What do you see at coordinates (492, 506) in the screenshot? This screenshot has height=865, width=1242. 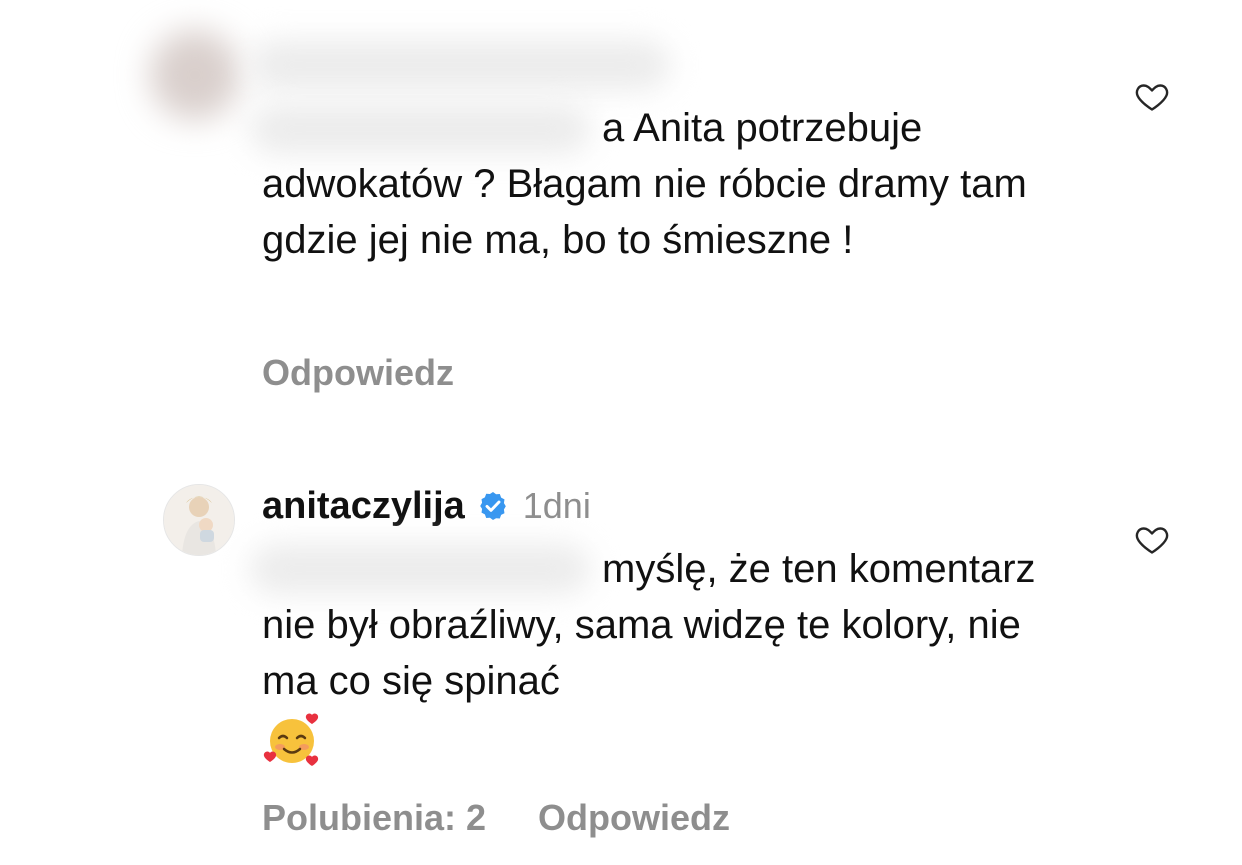 I see `verified-badge-icon` at bounding box center [492, 506].